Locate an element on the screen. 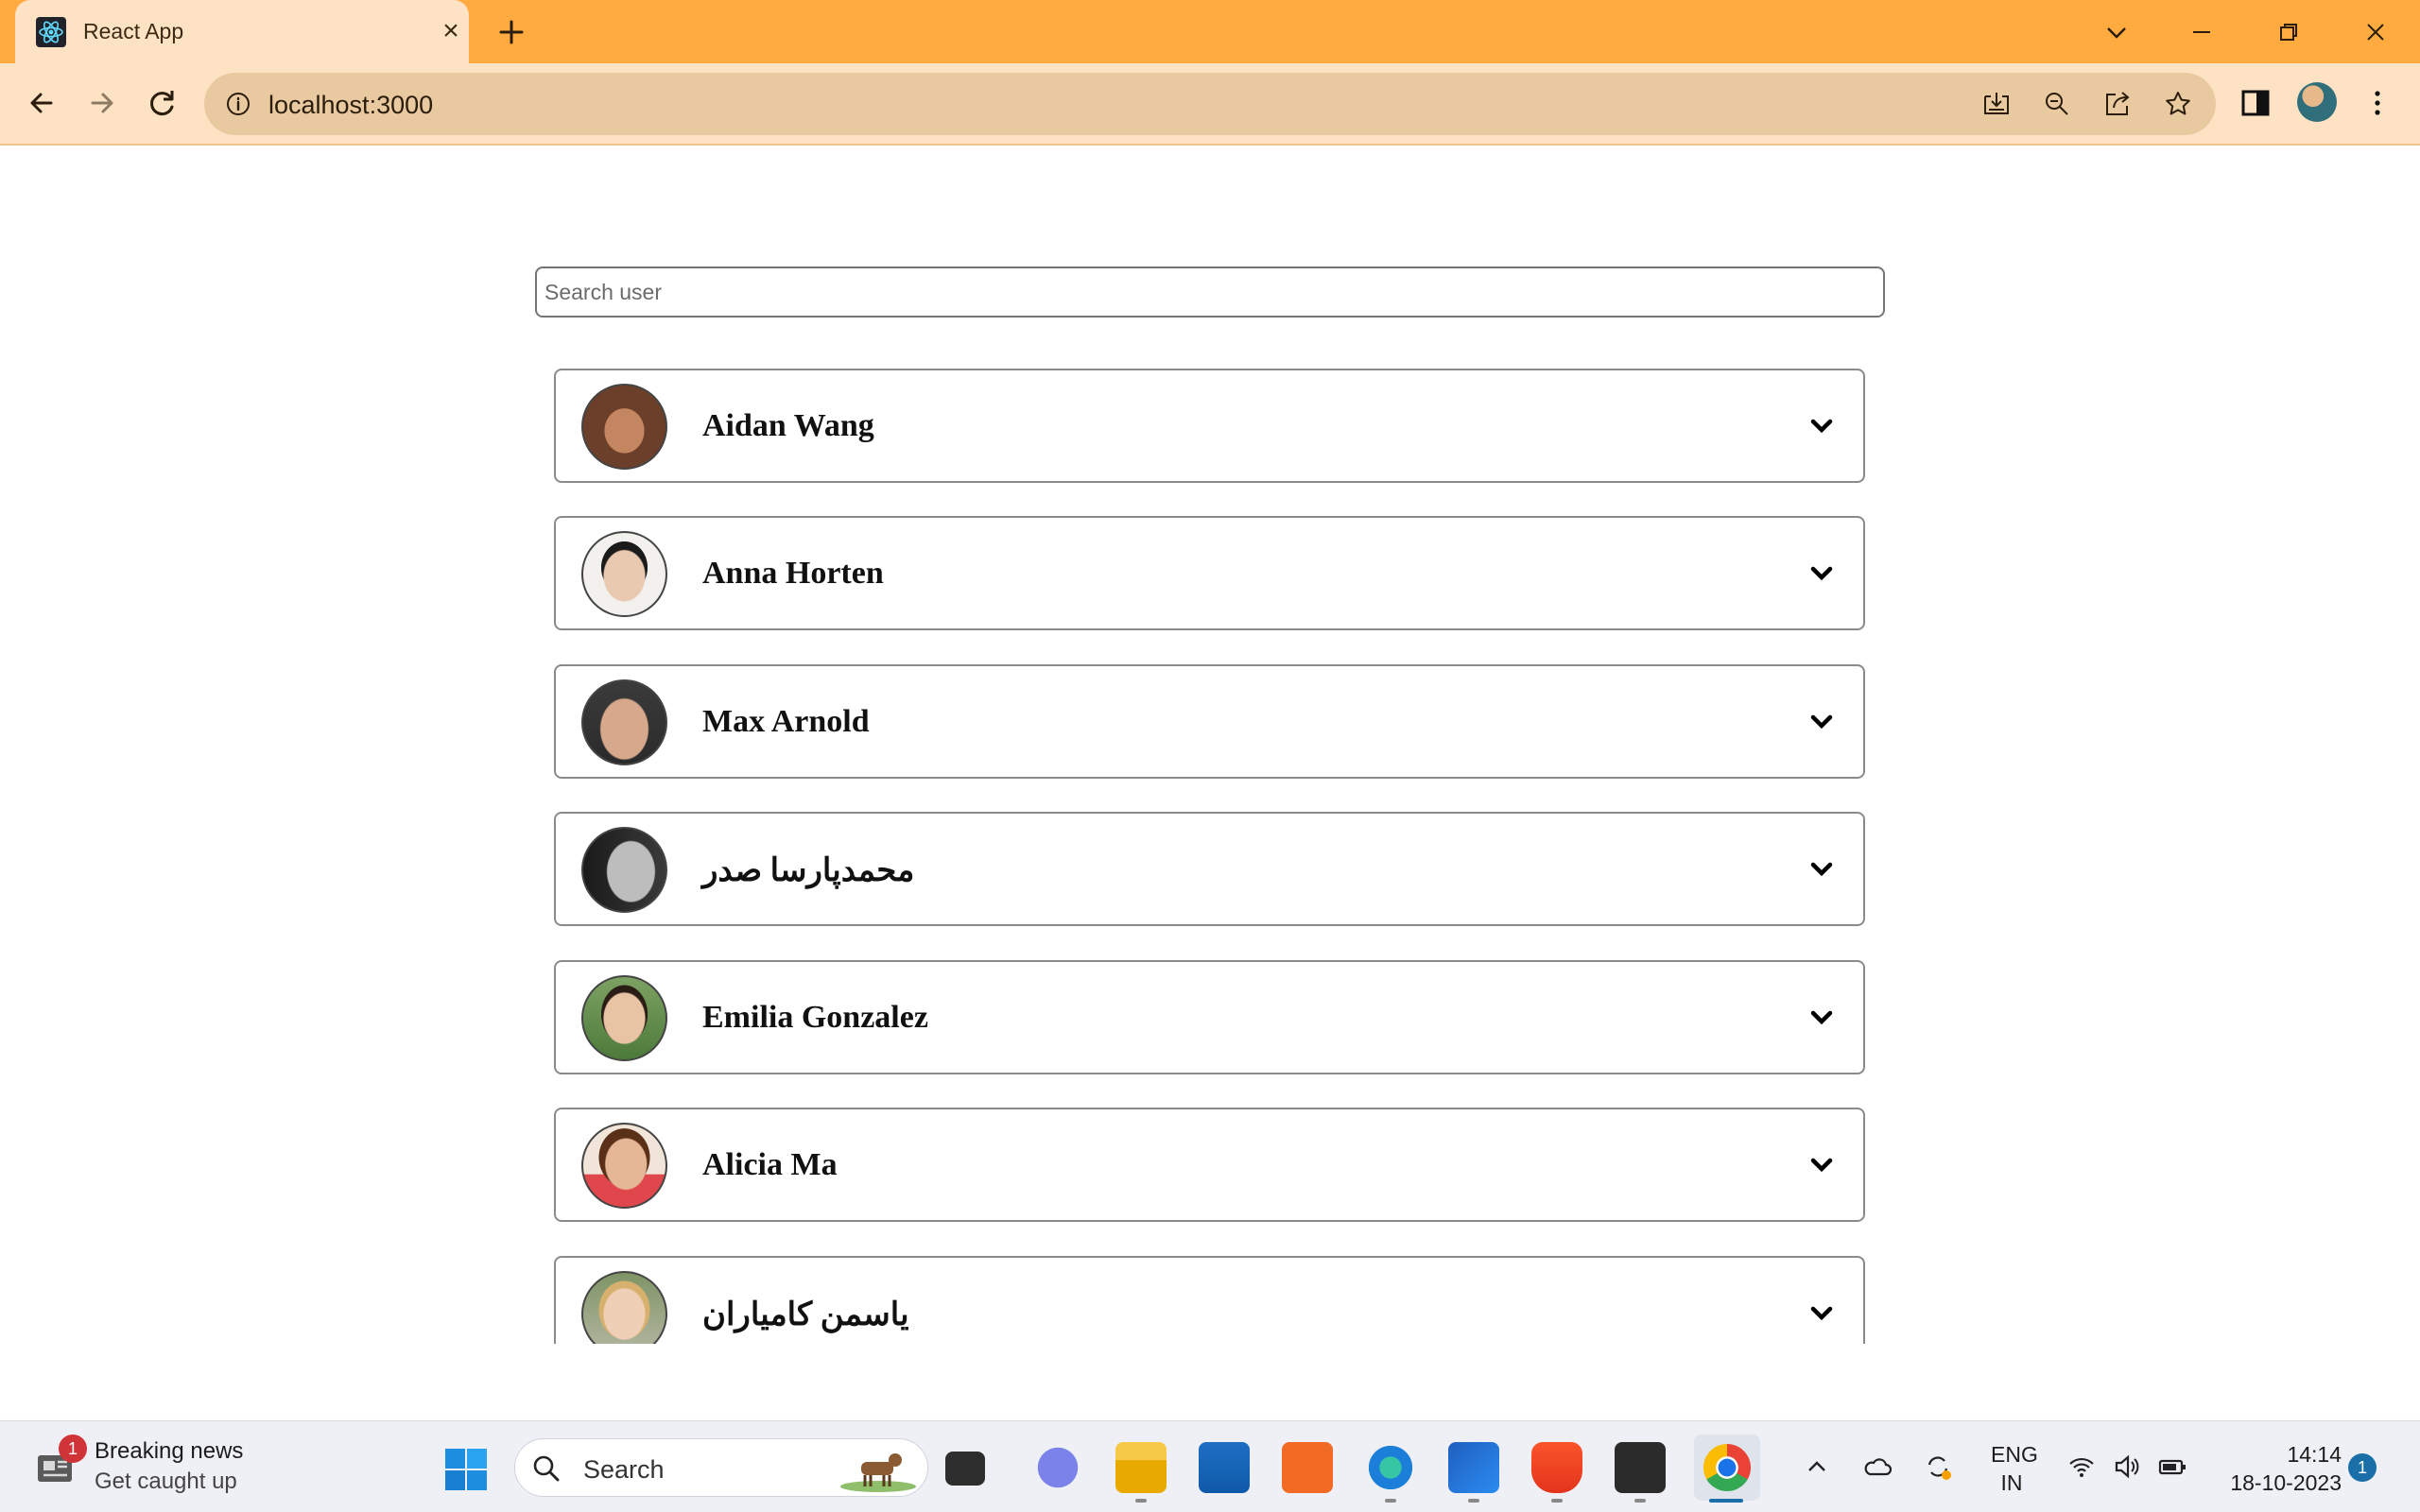 Image resolution: width=2420 pixels, height=1512 pixels. onedrive-cloud-icon is located at coordinates (1878, 1467).